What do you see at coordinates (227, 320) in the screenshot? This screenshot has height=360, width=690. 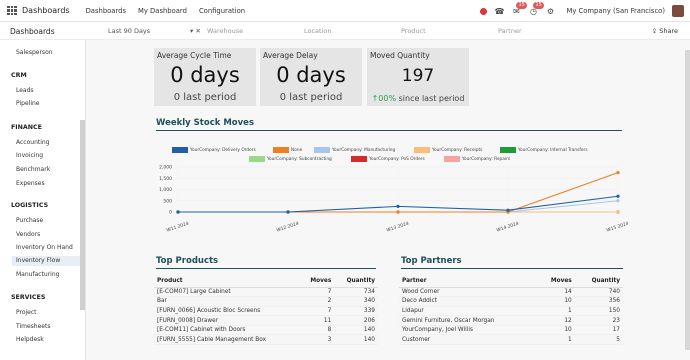 I see `name-cell: [FURN_0008] Drawer` at bounding box center [227, 320].